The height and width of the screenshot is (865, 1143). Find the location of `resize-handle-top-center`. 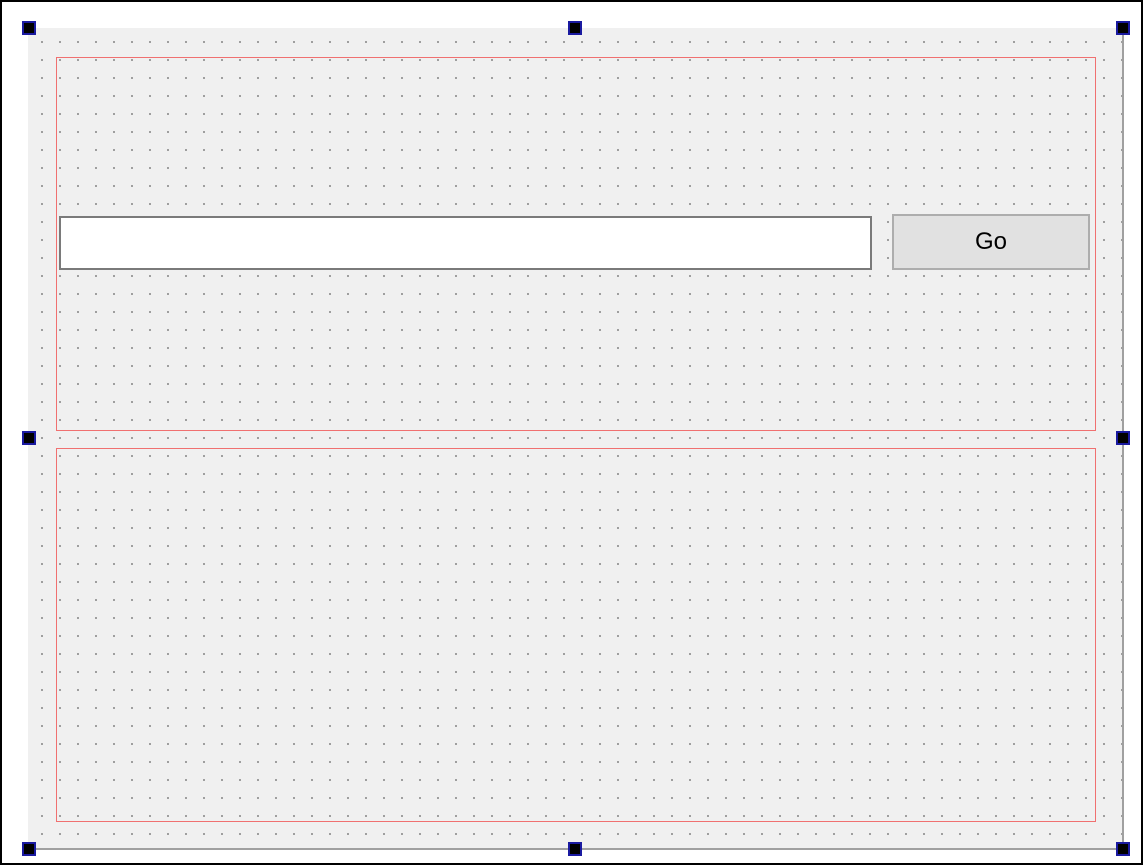

resize-handle-top-center is located at coordinates (575, 28).